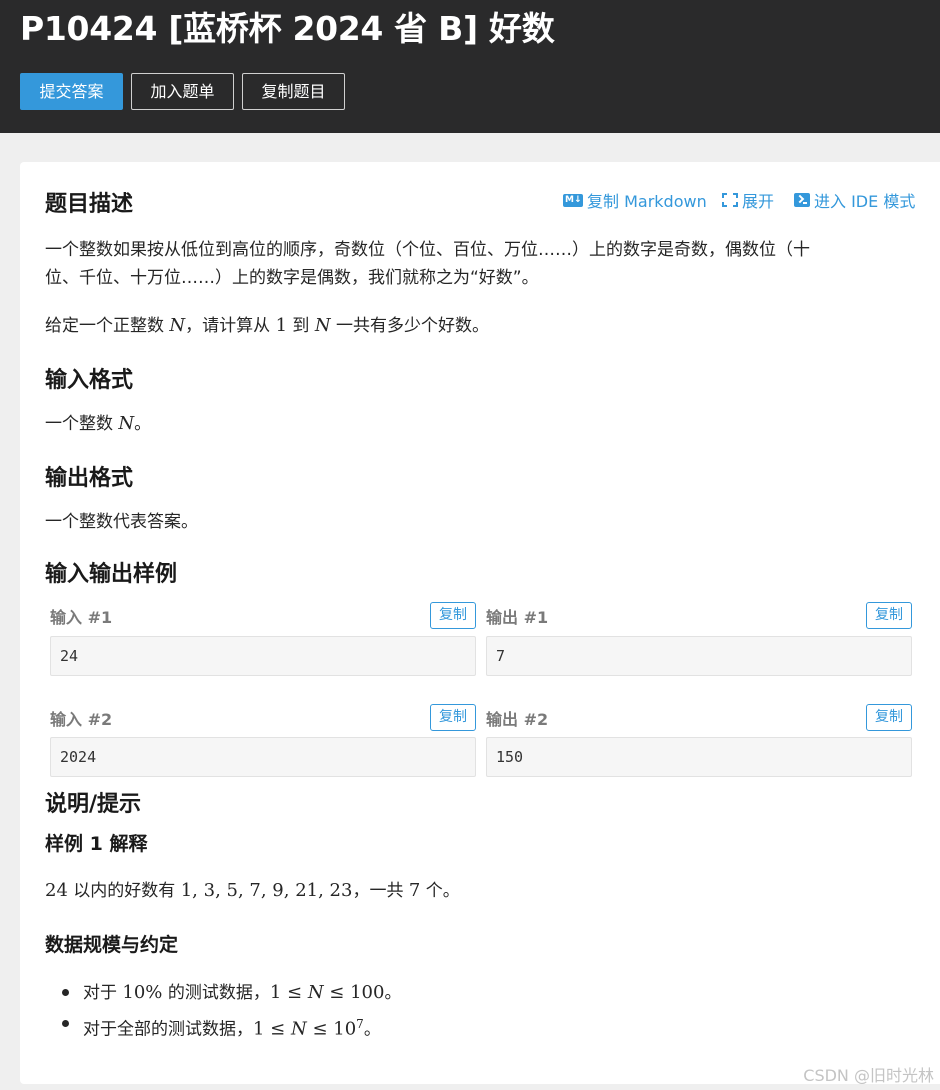 The height and width of the screenshot is (1090, 940). Describe the element at coordinates (89, 478) in the screenshot. I see `output-format-heading: 输出格式` at that location.